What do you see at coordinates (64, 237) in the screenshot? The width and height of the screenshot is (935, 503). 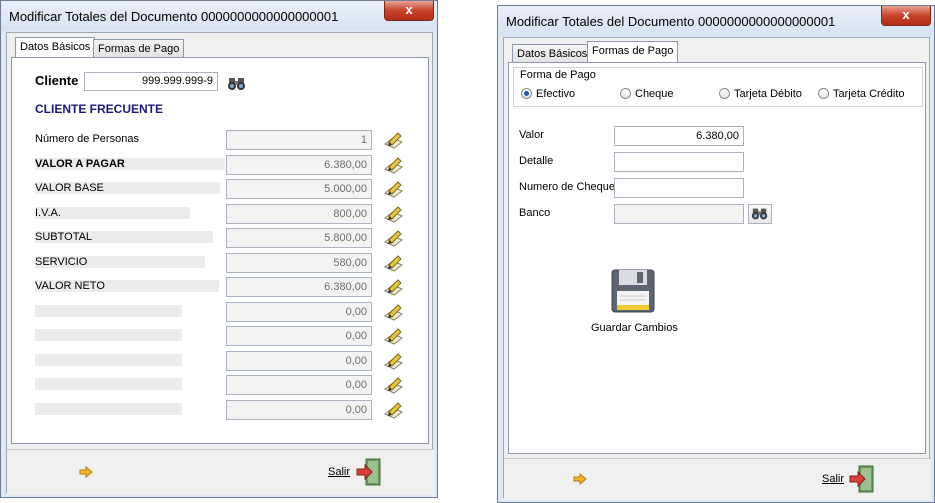 I see `row-label: SUBTOTAL` at bounding box center [64, 237].